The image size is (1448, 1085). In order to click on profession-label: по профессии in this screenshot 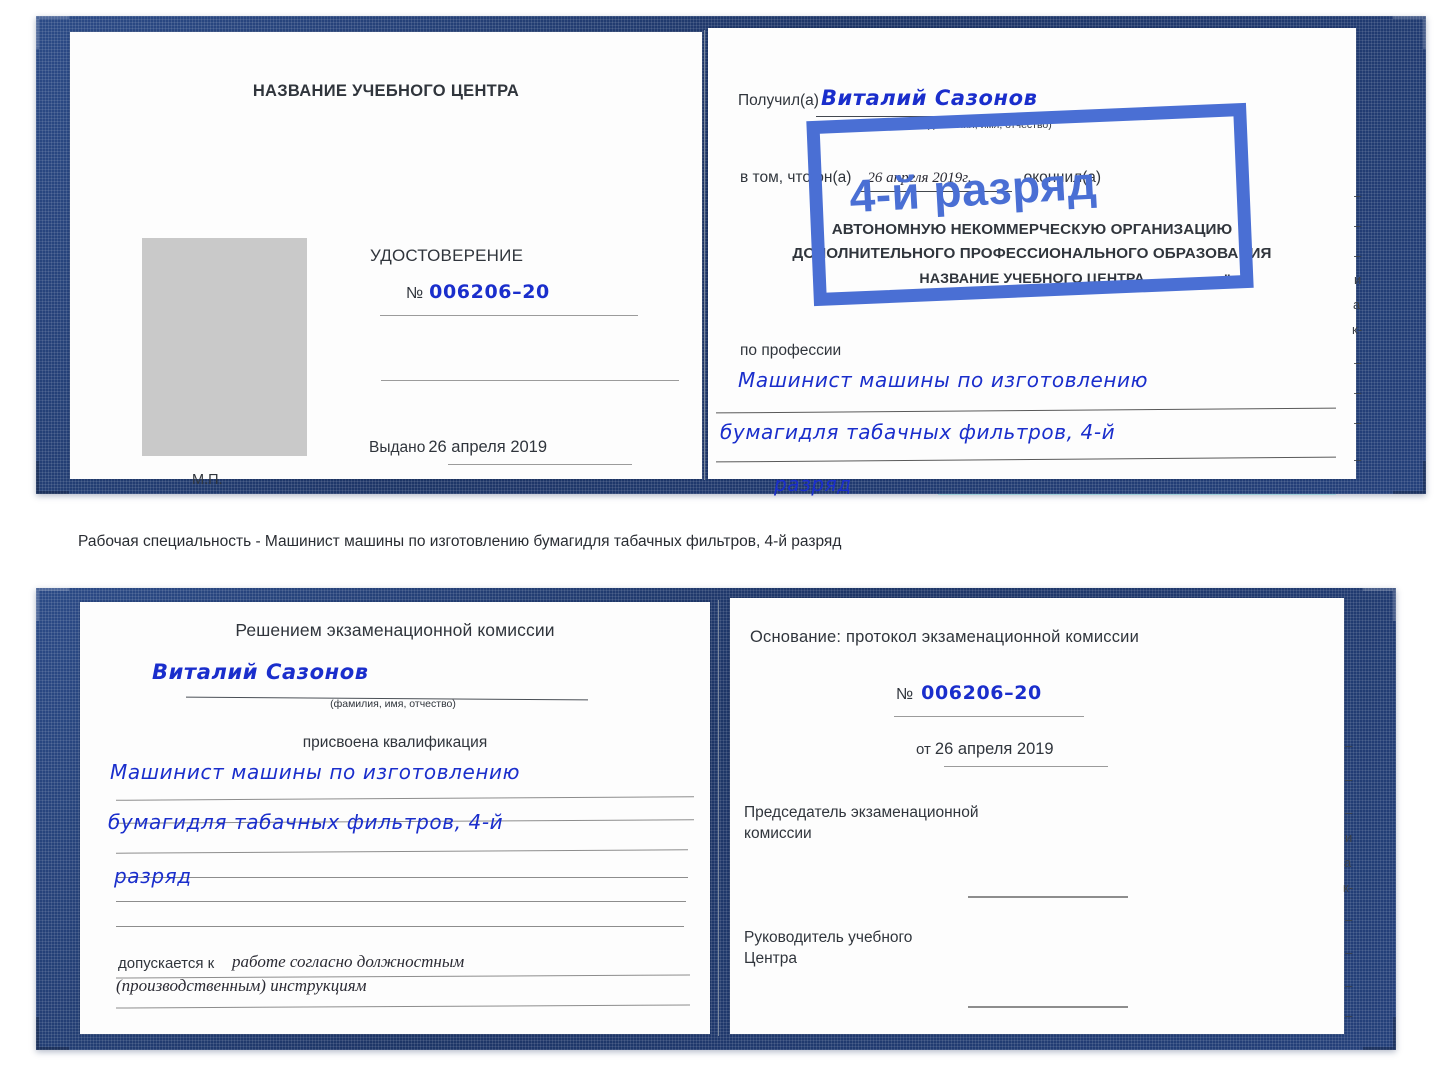, I will do `click(791, 350)`.